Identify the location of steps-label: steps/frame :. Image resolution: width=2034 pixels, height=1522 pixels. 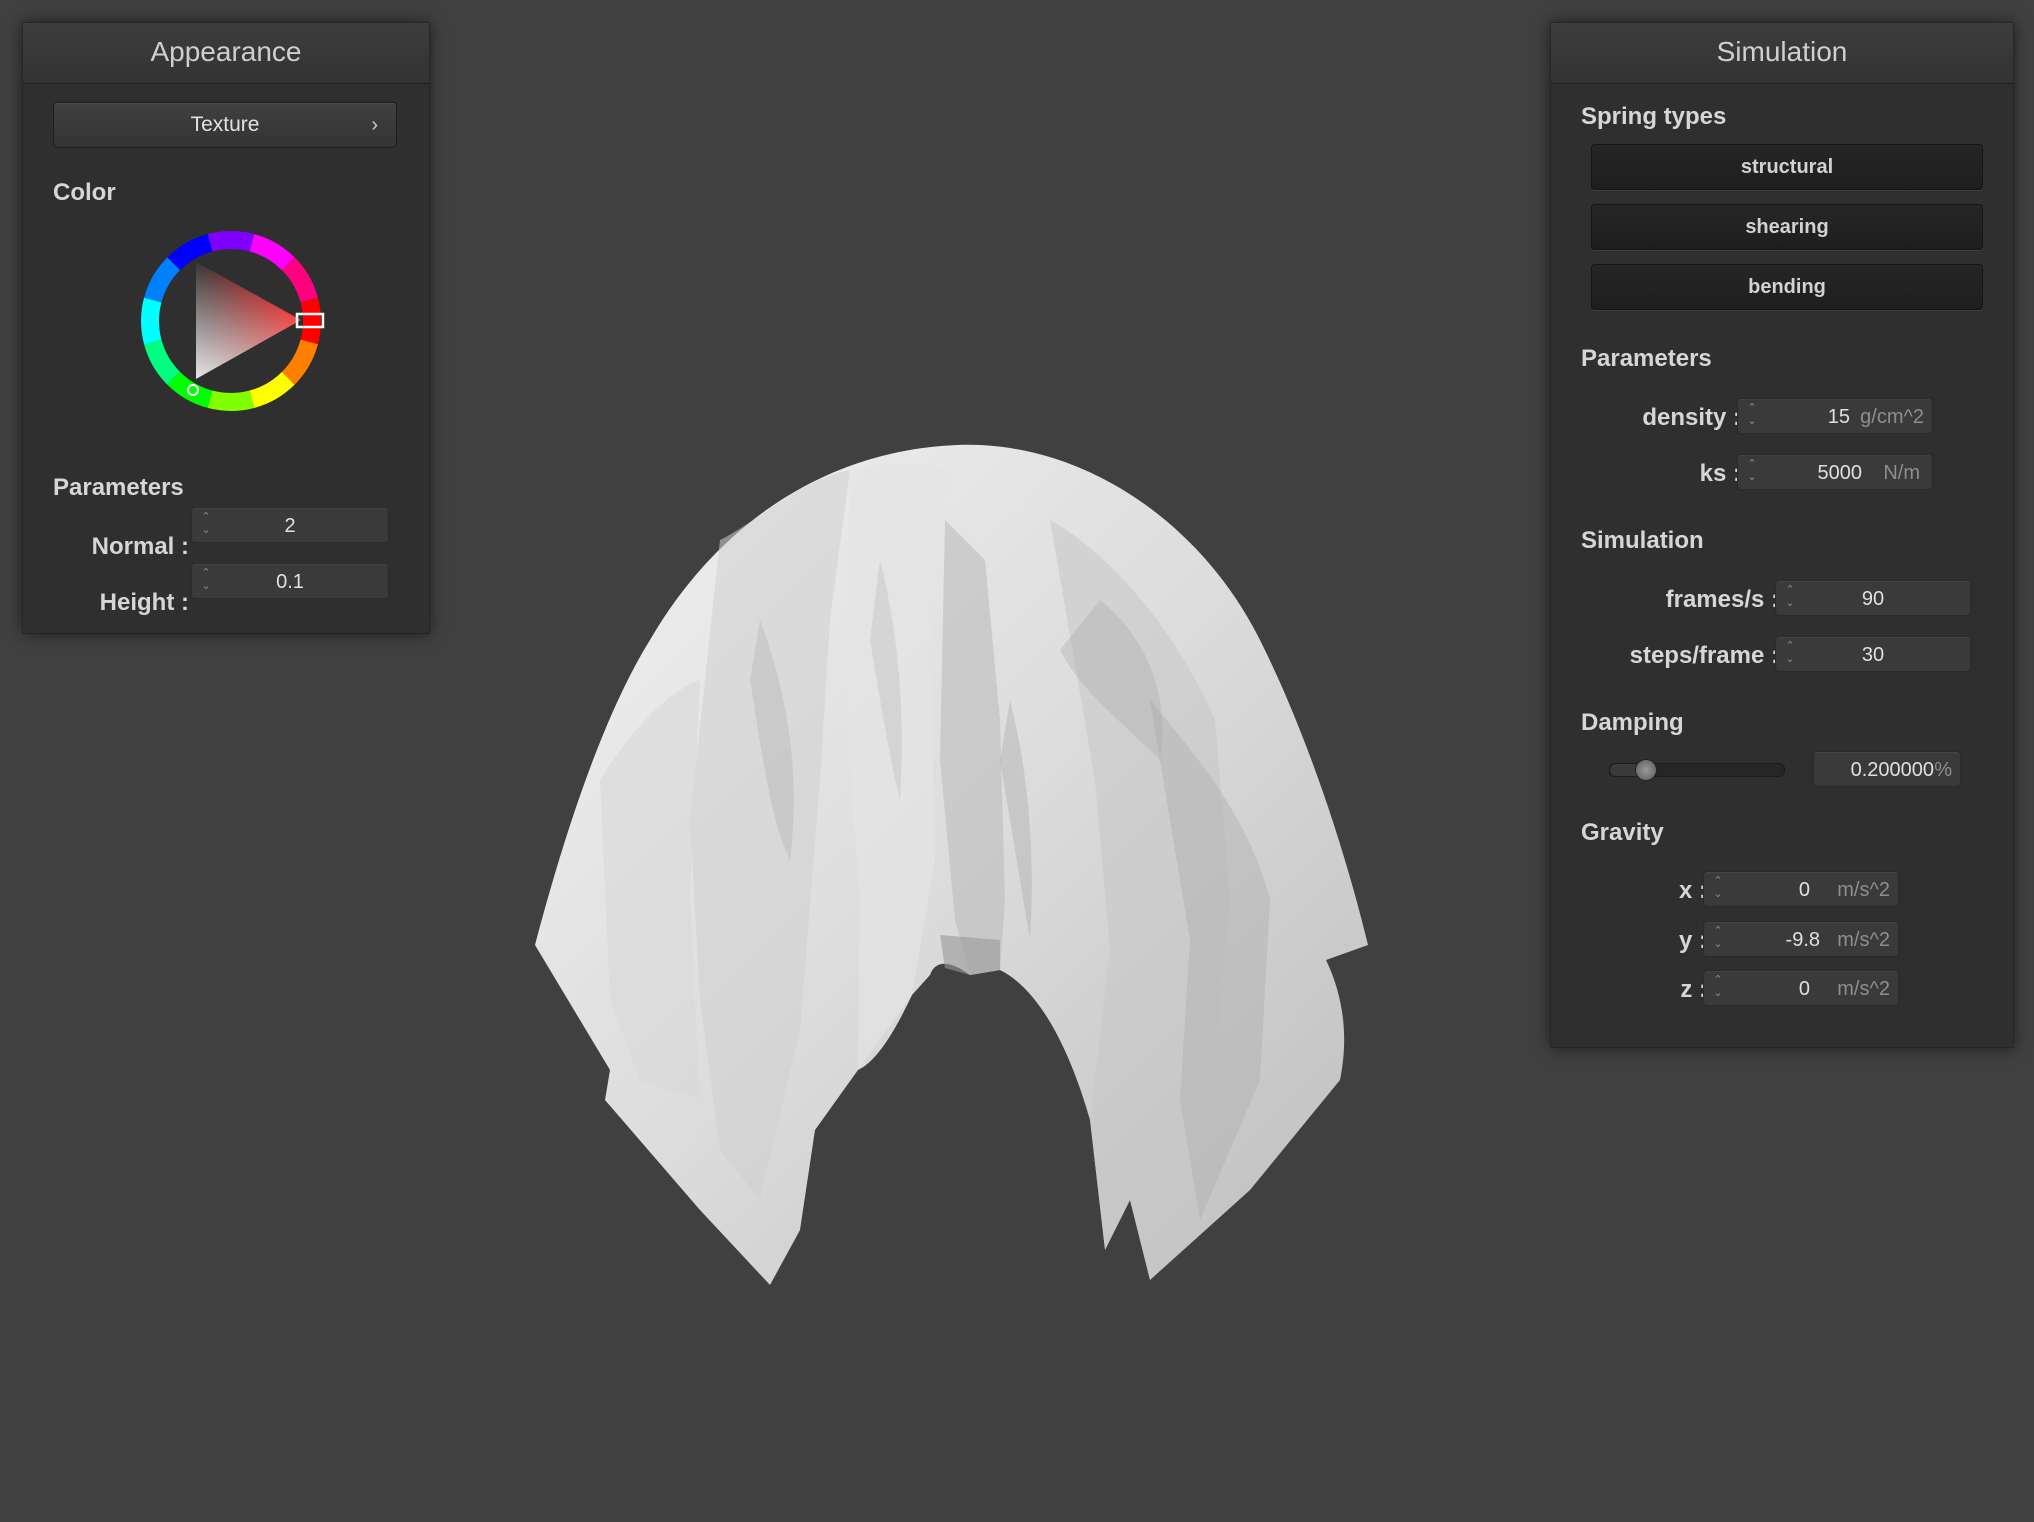
(1704, 655).